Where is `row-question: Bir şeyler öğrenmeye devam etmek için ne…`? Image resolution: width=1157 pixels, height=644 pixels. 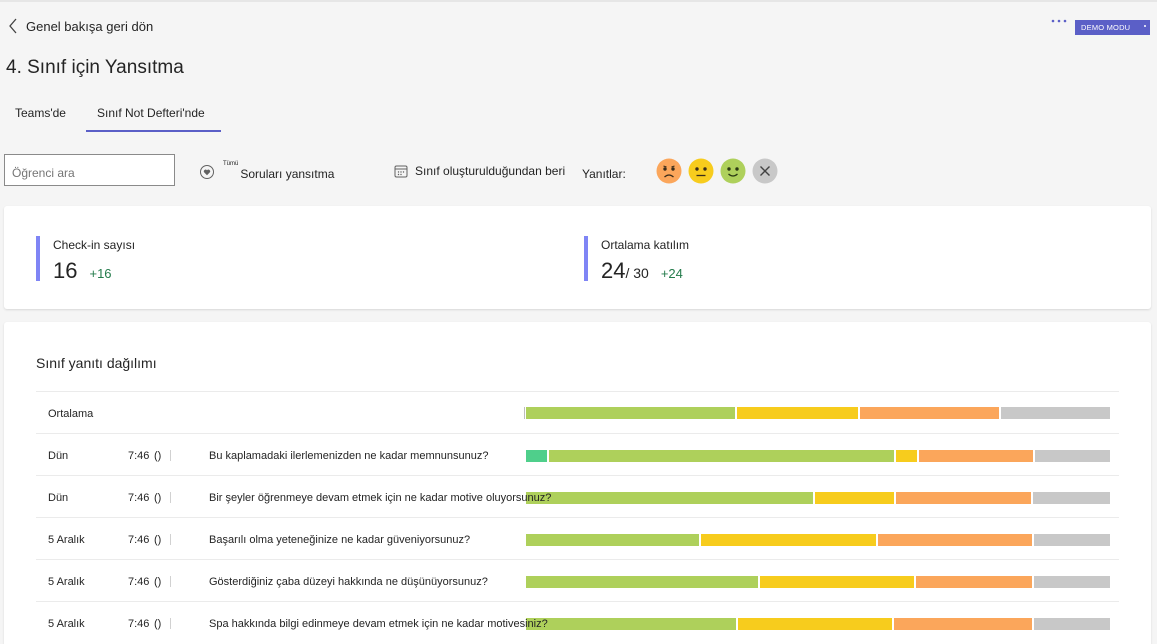 row-question: Bir şeyler öğrenmeye devam etmek için ne… is located at coordinates (380, 498).